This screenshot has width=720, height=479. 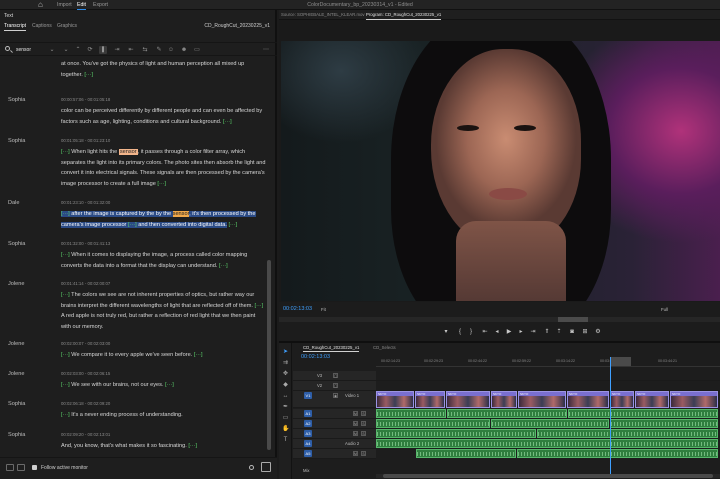 What do you see at coordinates (308, 395) in the screenshot?
I see `track-target: V1` at bounding box center [308, 395].